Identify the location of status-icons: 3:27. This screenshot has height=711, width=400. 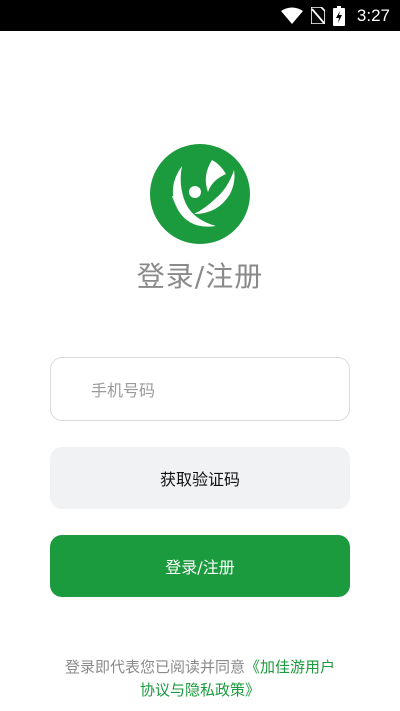
(335, 15).